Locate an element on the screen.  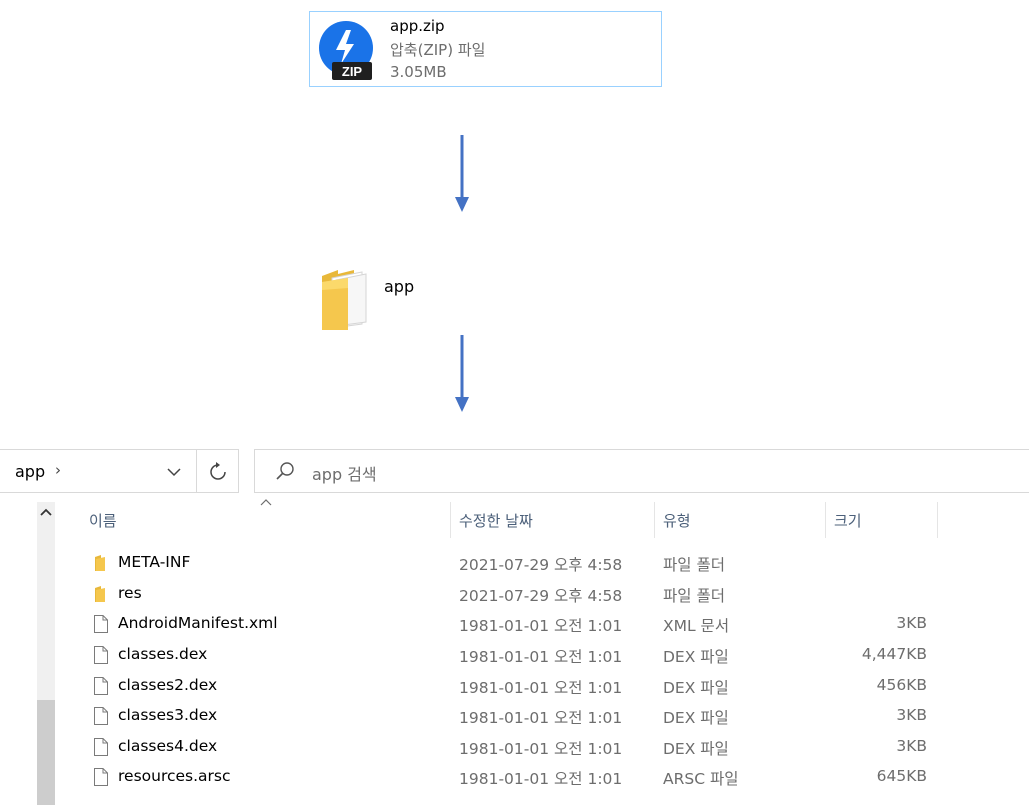
scrollbar-thumb is located at coordinates (46, 752).